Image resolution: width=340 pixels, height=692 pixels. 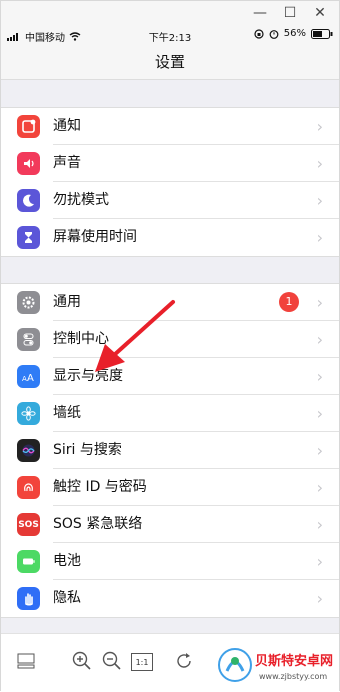 What do you see at coordinates (170, 36) in the screenshot?
I see `status-bar: 中国移动 下午2:13 56%` at bounding box center [170, 36].